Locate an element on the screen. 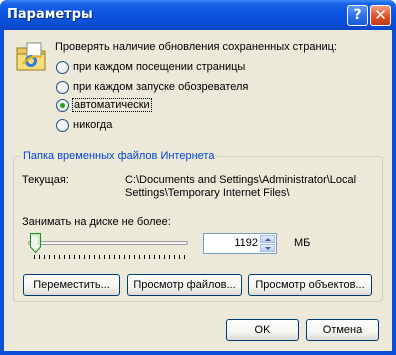 This screenshot has width=396, height=355. radio-every-visit: при каждом посещении страницы is located at coordinates (150, 67).